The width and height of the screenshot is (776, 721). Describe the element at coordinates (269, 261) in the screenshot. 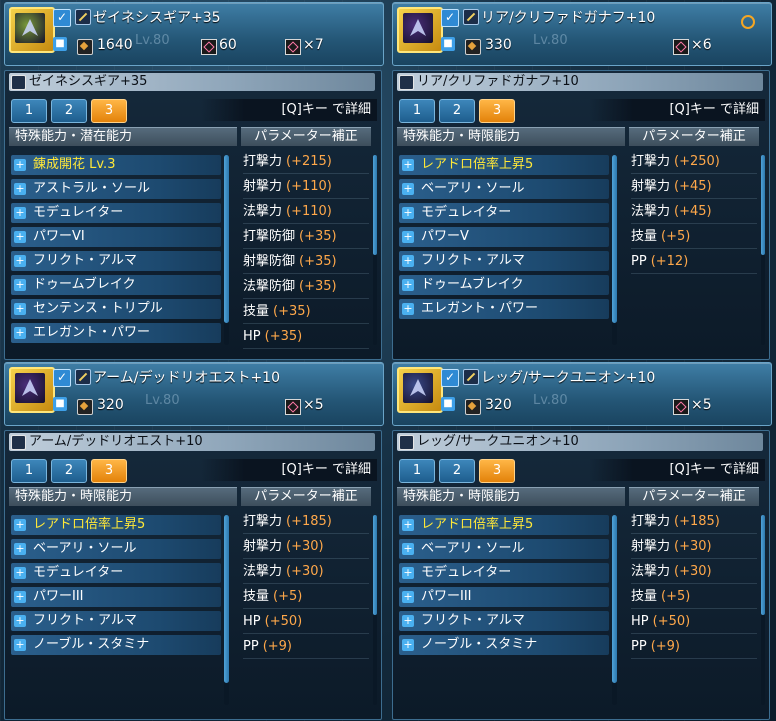

I see `param-label: 射撃防御` at that location.